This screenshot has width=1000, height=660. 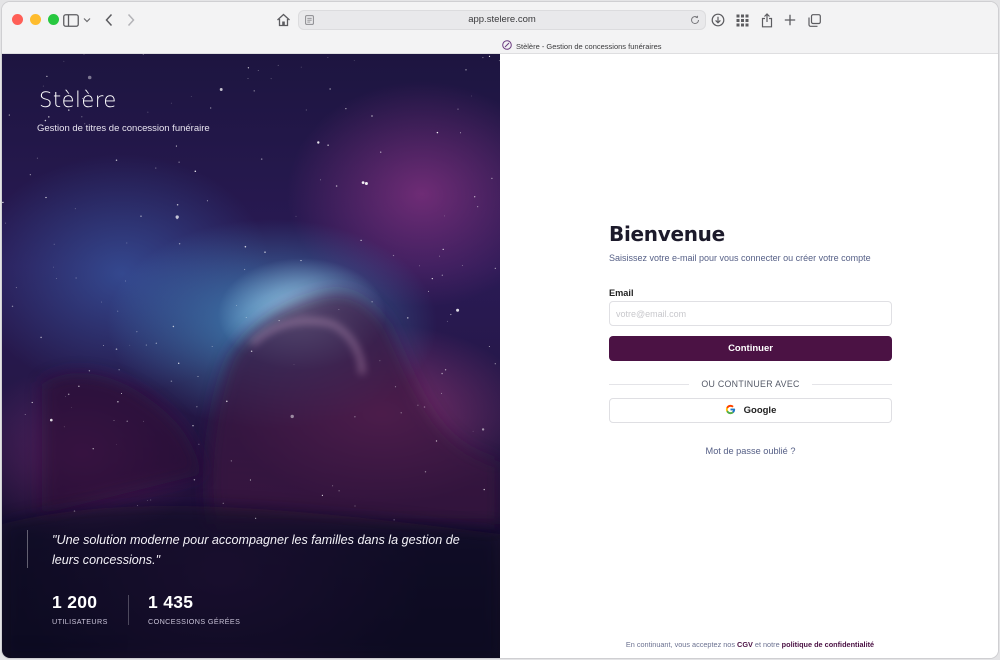 What do you see at coordinates (750, 451) in the screenshot?
I see `forgot-password-link: Mot de passe oublié ?` at bounding box center [750, 451].